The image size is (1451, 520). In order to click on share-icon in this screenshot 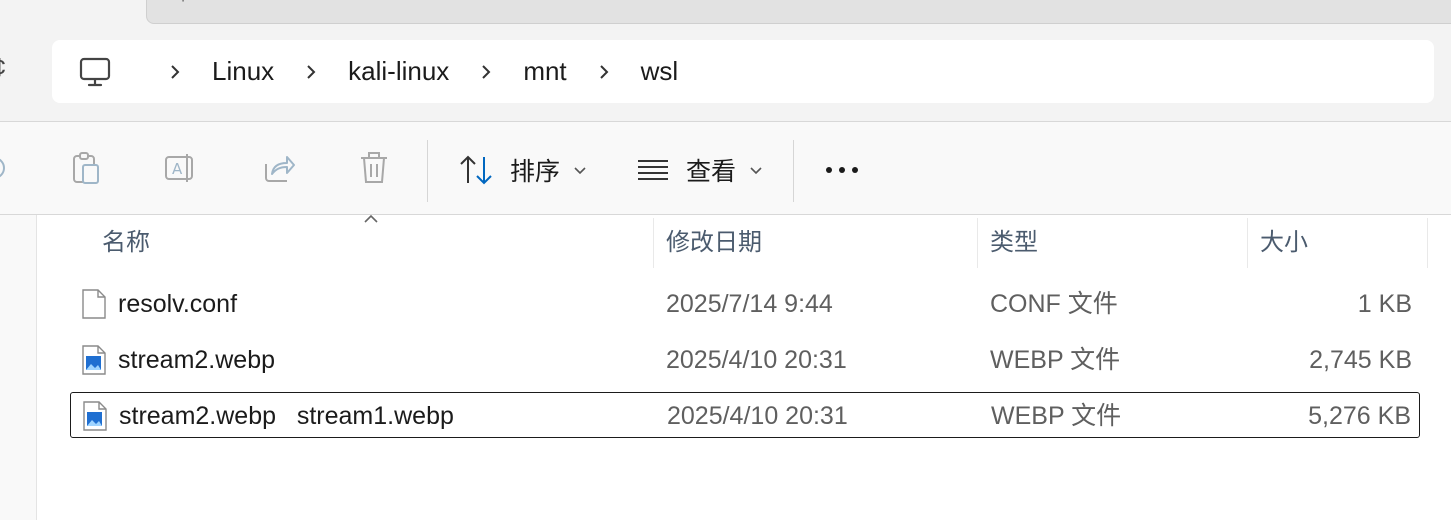, I will do `click(278, 168)`.